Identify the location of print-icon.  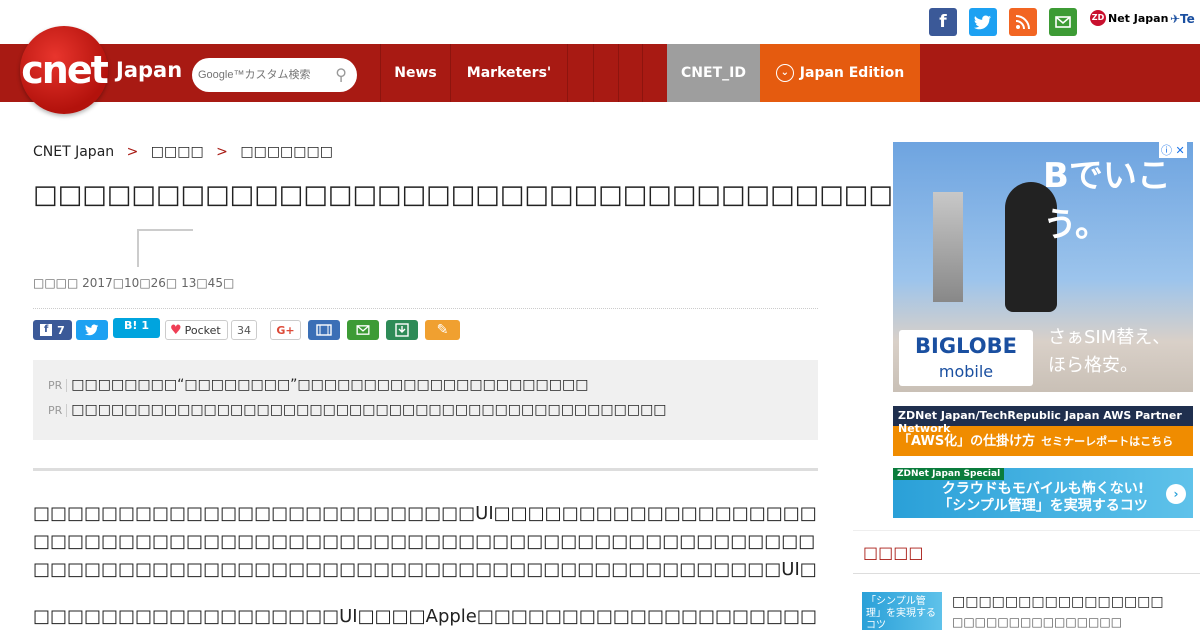
(324, 330).